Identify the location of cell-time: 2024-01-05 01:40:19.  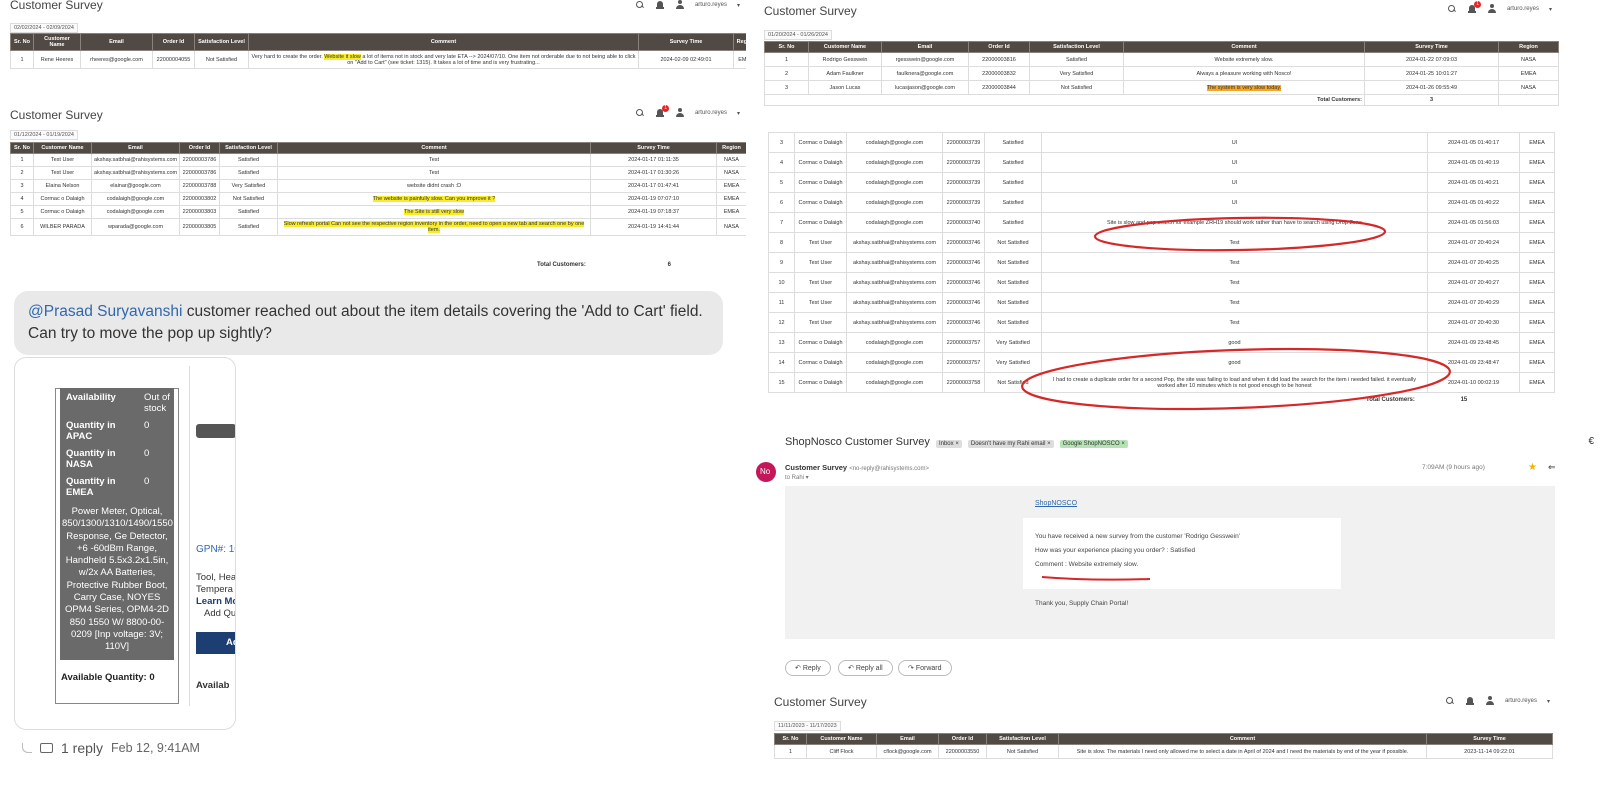
(1473, 162).